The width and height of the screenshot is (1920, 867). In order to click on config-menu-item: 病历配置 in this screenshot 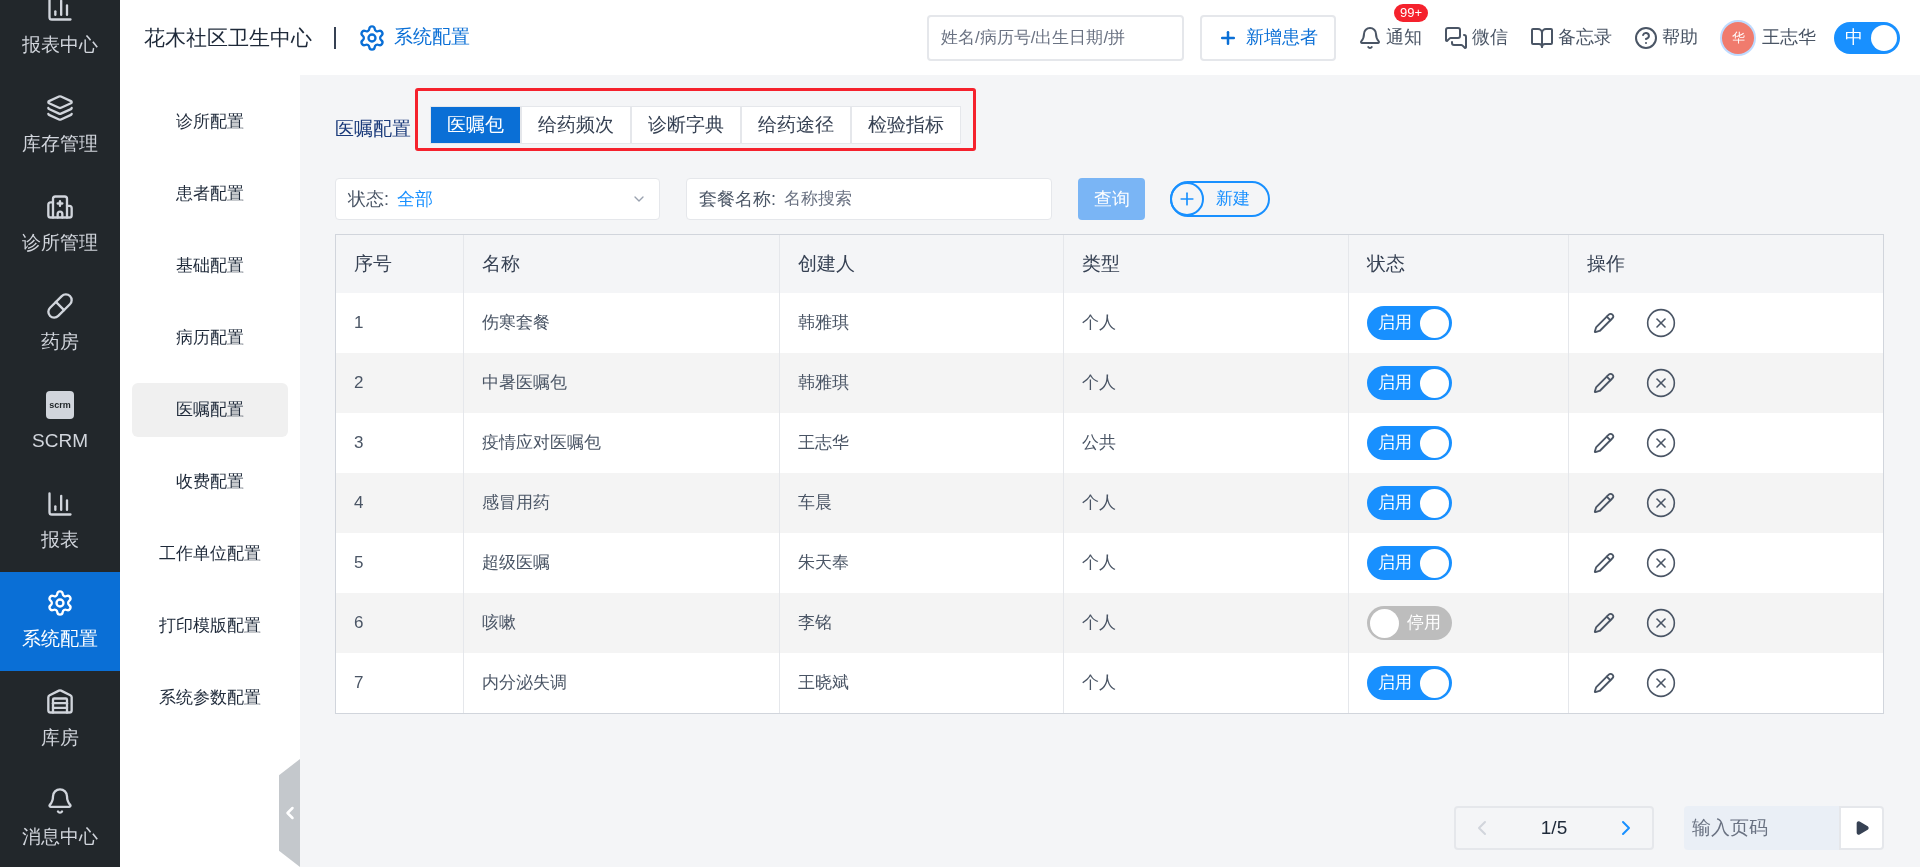, I will do `click(210, 338)`.